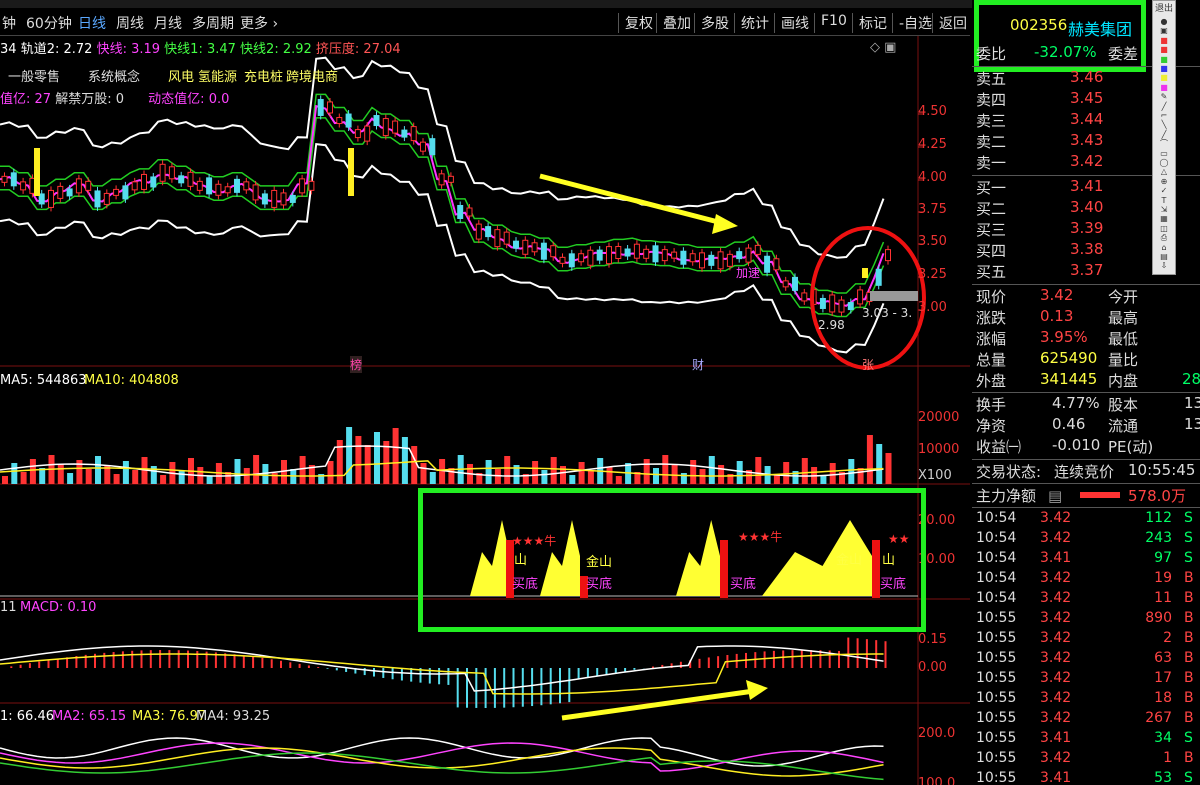  What do you see at coordinates (259, 23) in the screenshot?
I see `period-more: 更多 ›` at bounding box center [259, 23].